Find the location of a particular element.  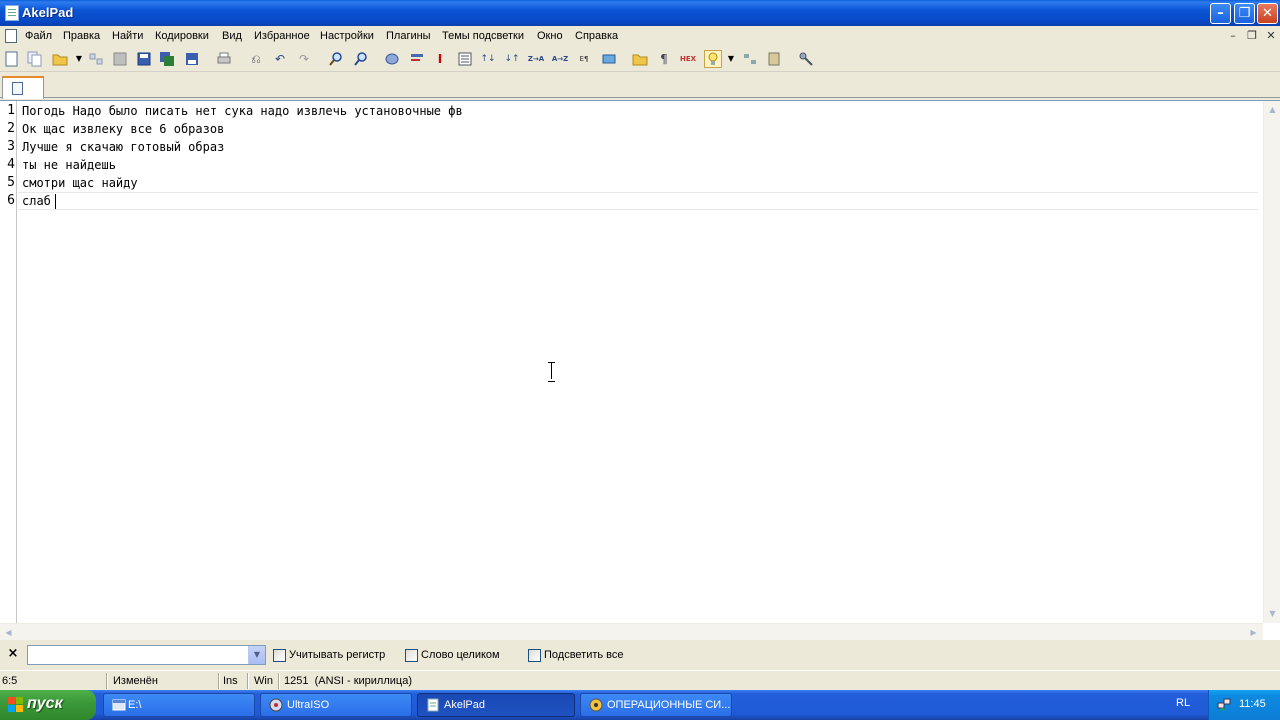

folder-window-icon is located at coordinates (119, 705).